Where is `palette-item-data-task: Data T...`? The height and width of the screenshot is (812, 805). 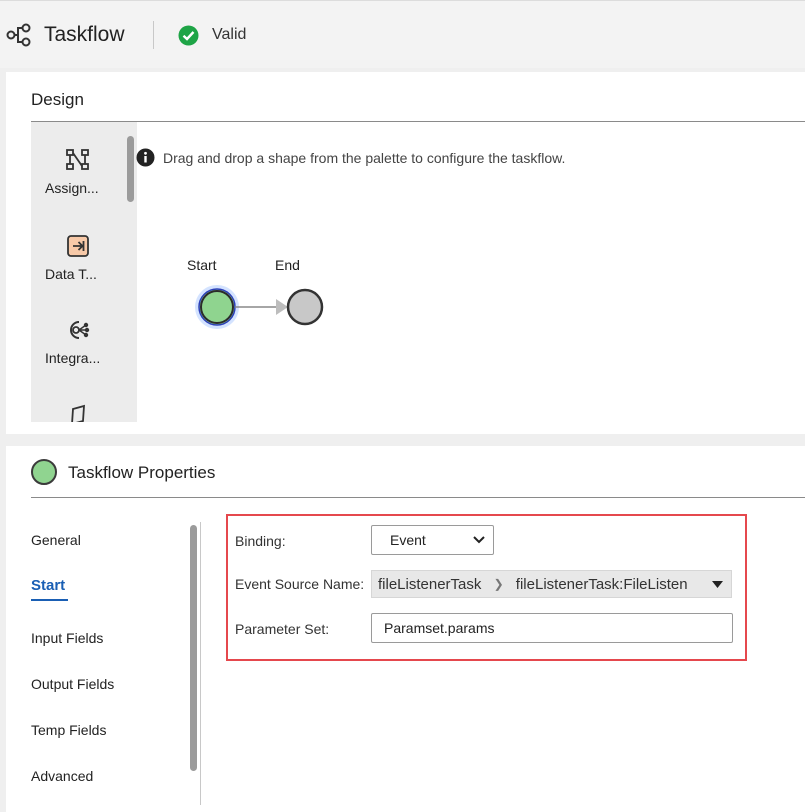
palette-item-data-task: Data T... is located at coordinates (78, 258).